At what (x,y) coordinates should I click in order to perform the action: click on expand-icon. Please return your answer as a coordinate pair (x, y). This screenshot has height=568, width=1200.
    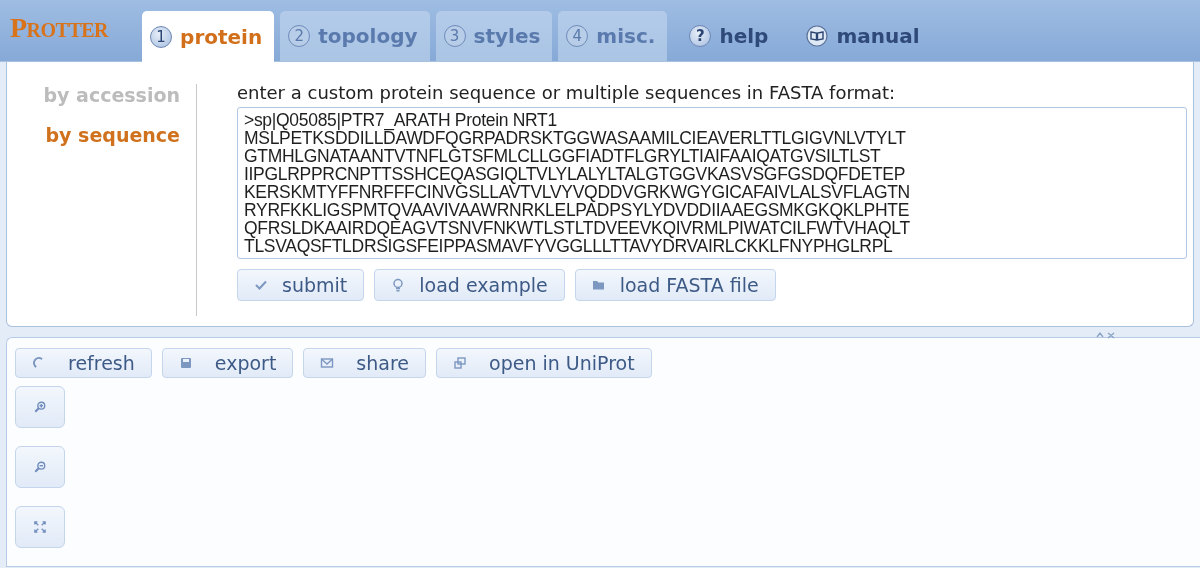
    Looking at the image, I should click on (40, 527).